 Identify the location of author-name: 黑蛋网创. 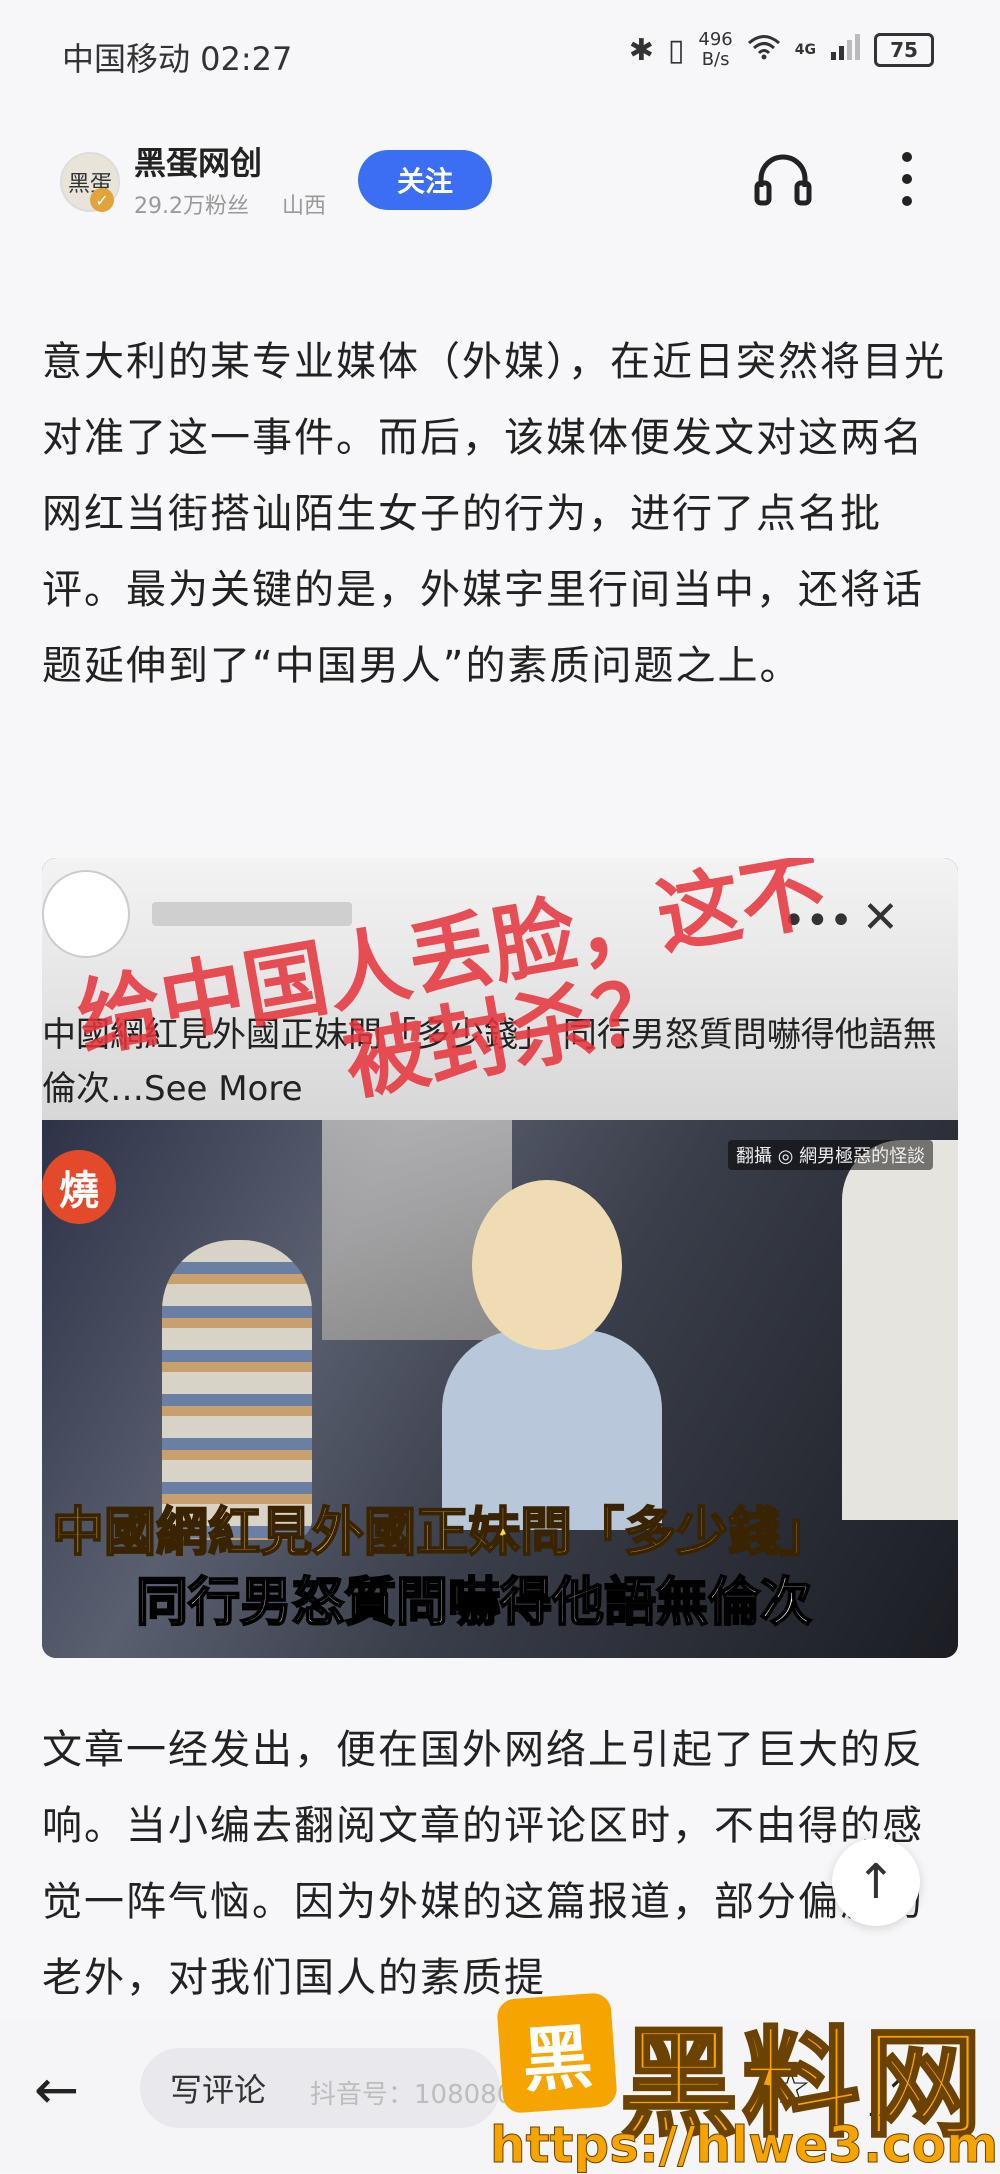
(198, 161).